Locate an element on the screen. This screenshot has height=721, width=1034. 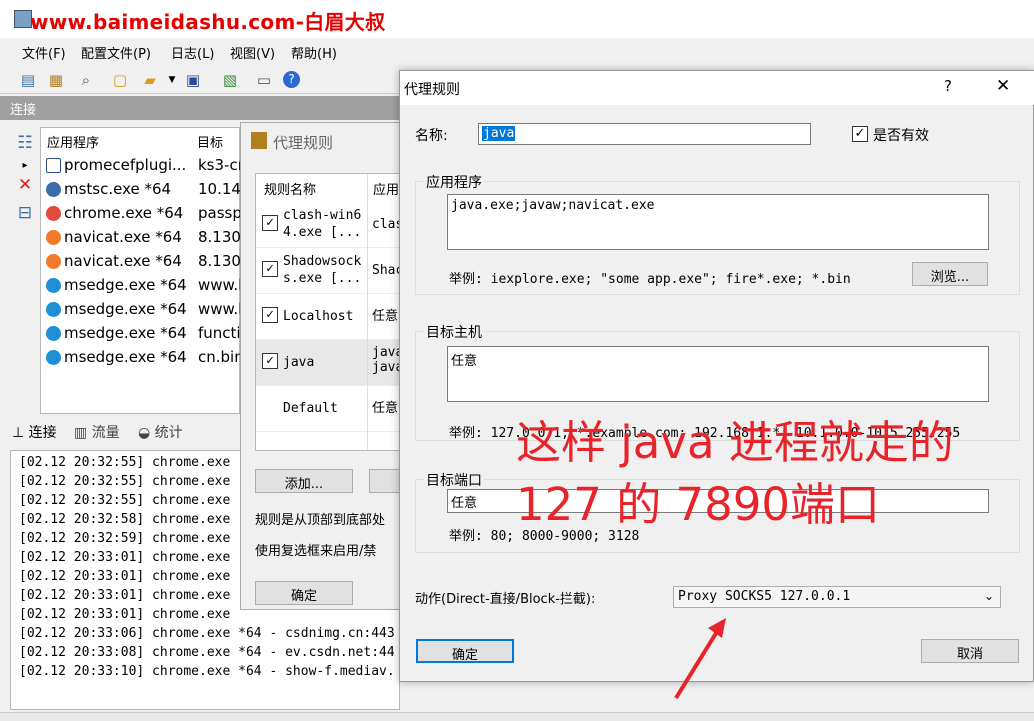
connection-row: chrome.exe *64 passp is located at coordinates (141, 214).